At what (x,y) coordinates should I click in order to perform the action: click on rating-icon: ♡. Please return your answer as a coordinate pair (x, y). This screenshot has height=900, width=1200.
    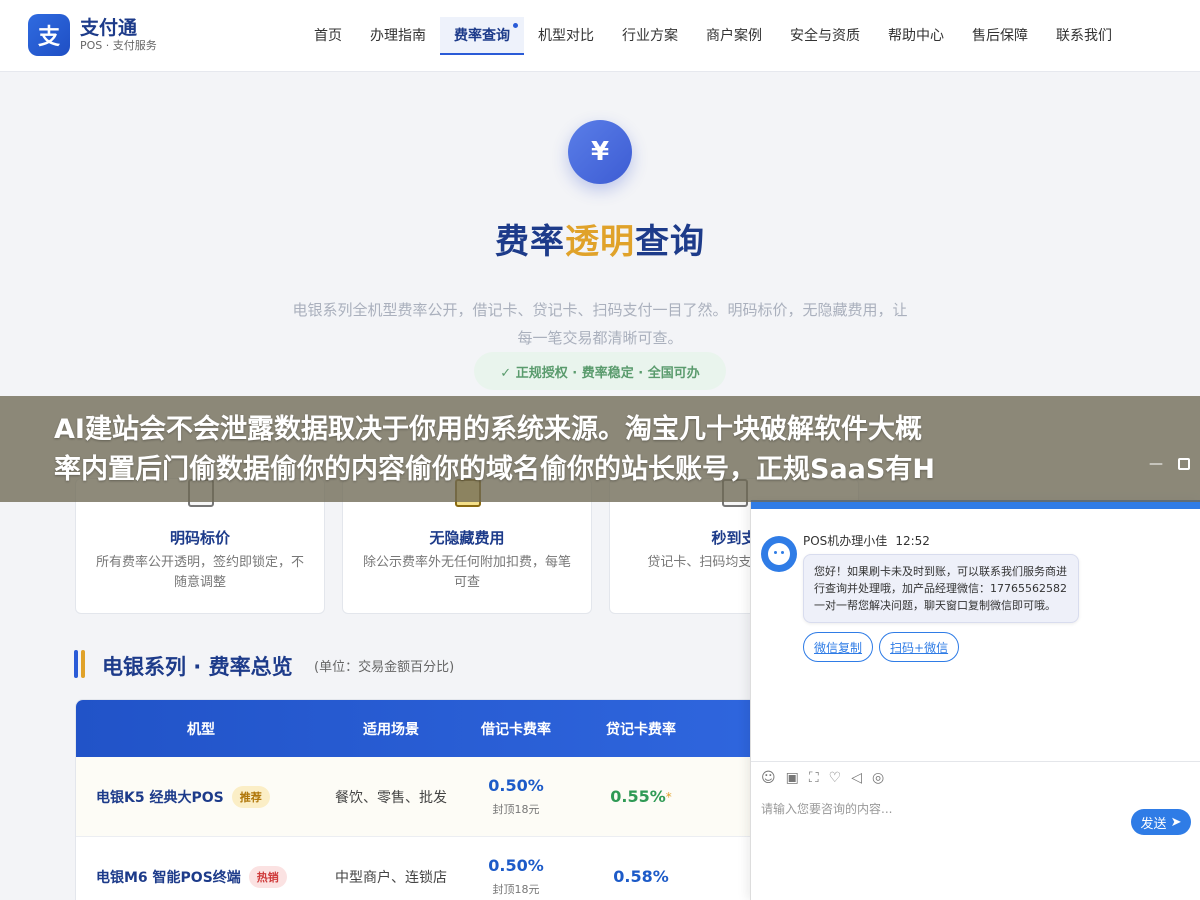
    Looking at the image, I should click on (835, 778).